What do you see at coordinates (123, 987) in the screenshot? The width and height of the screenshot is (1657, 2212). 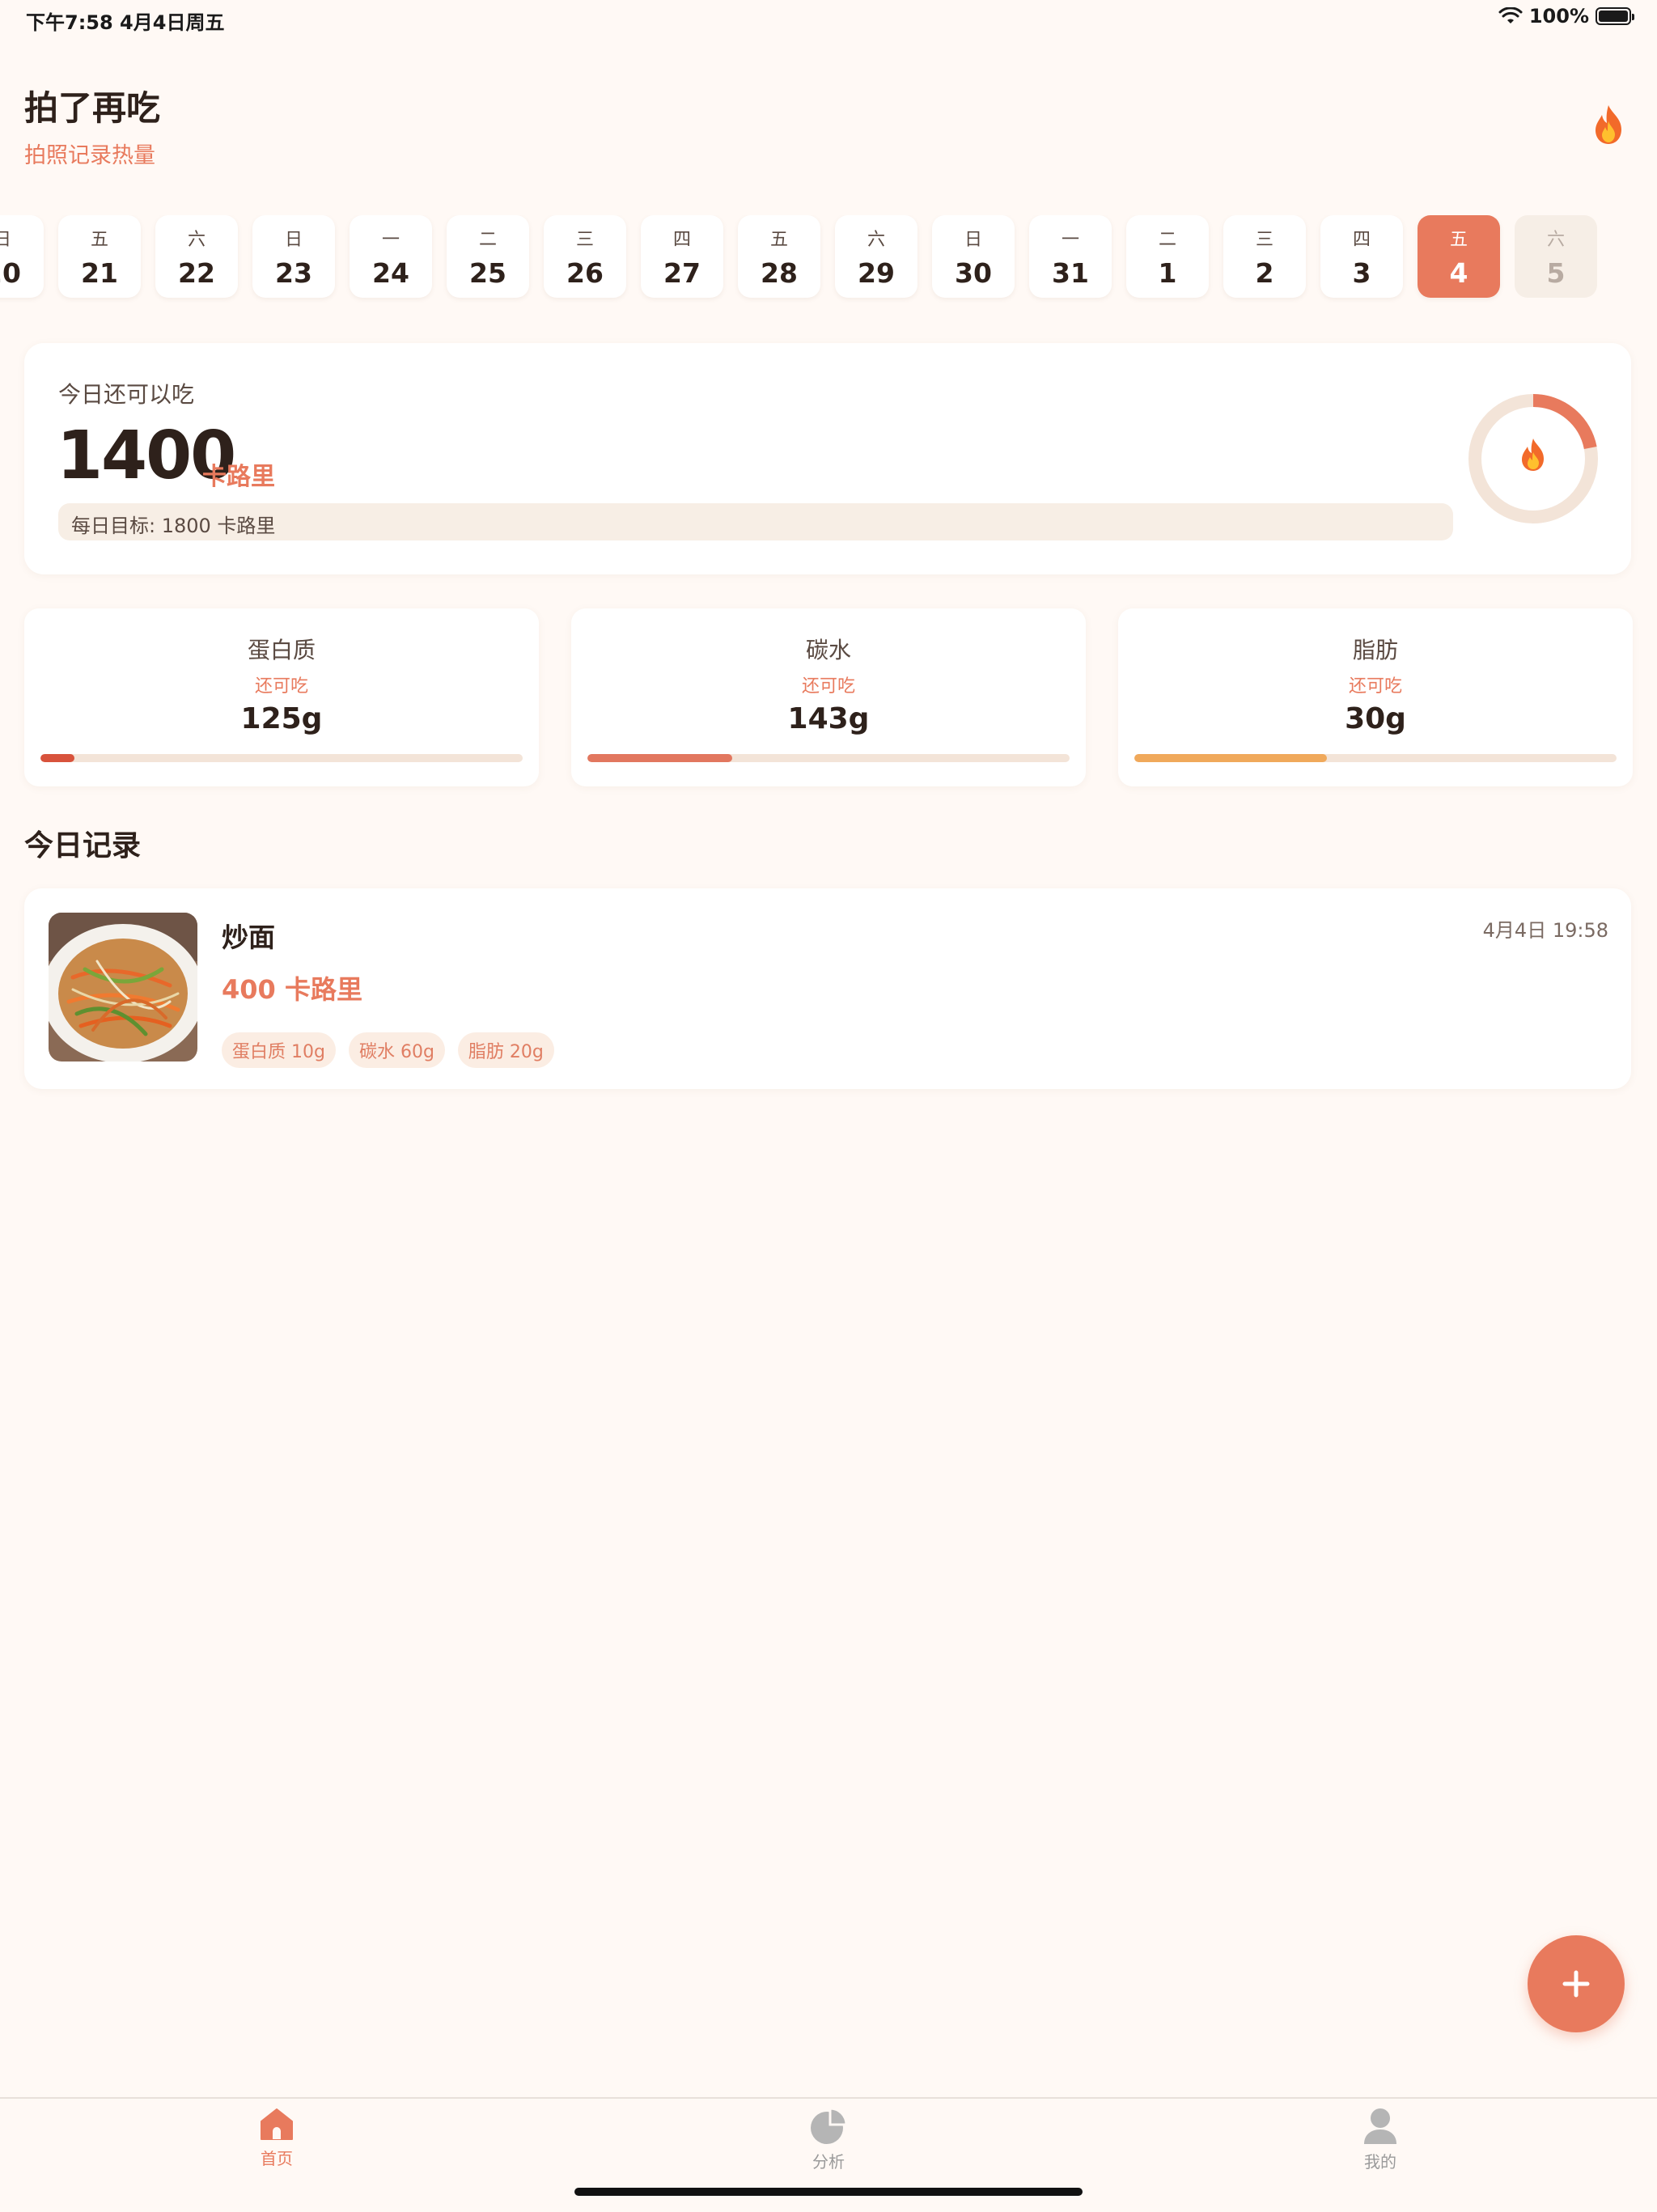 I see `meal-photo` at bounding box center [123, 987].